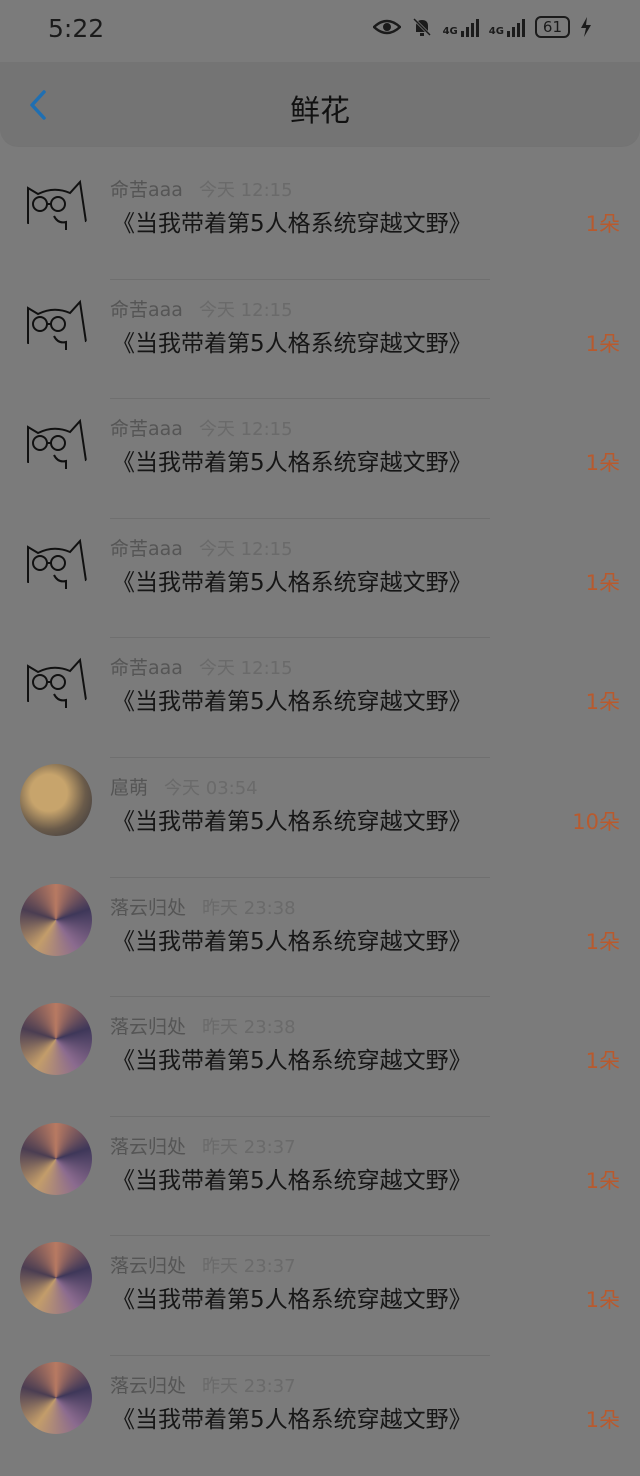 The width and height of the screenshot is (640, 1476). I want to click on page-title: 鲜花, so click(320, 111).